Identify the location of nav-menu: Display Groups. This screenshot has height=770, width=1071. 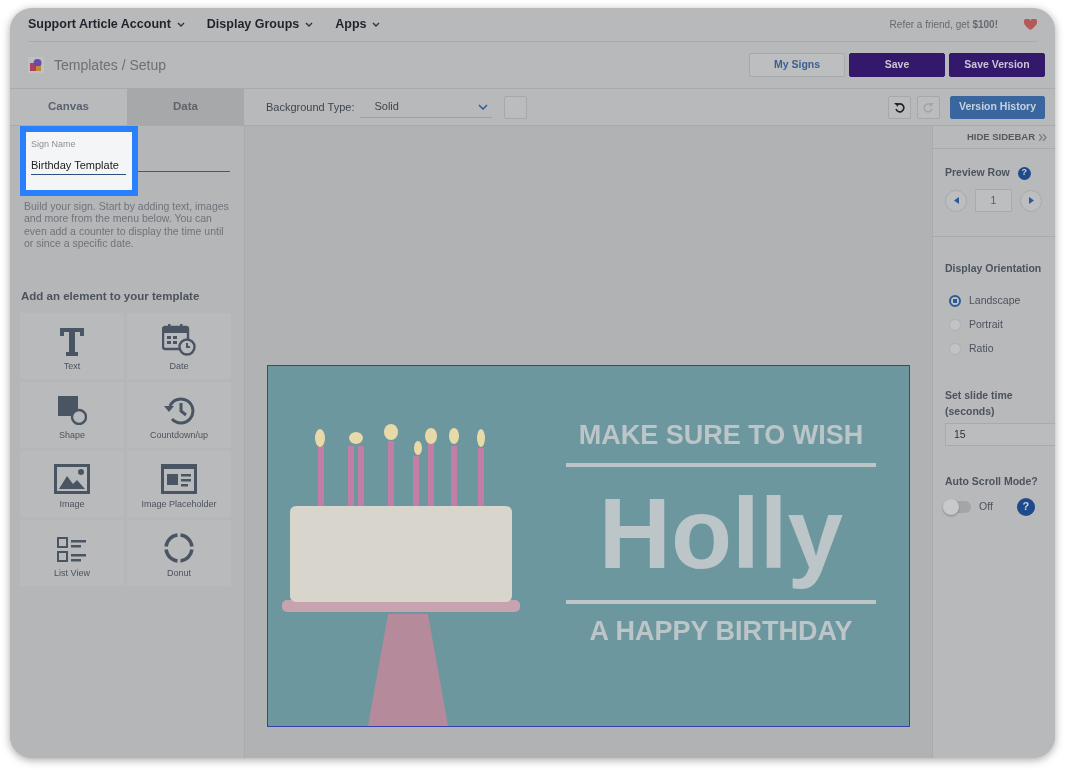
(260, 24).